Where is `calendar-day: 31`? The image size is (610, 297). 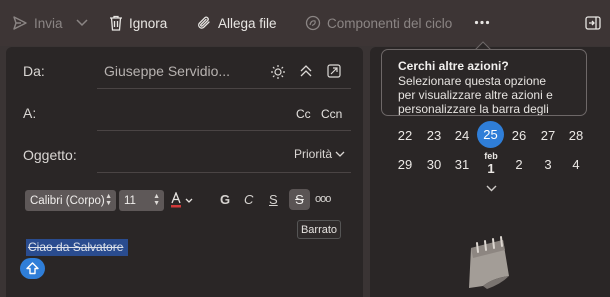 calendar-day: 31 is located at coordinates (462, 164).